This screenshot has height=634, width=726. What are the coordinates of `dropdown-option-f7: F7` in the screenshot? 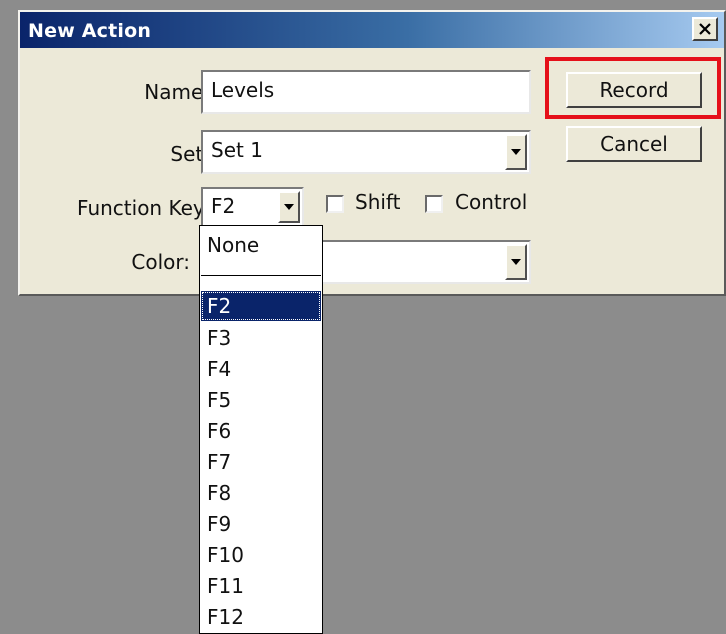 It's located at (261, 462).